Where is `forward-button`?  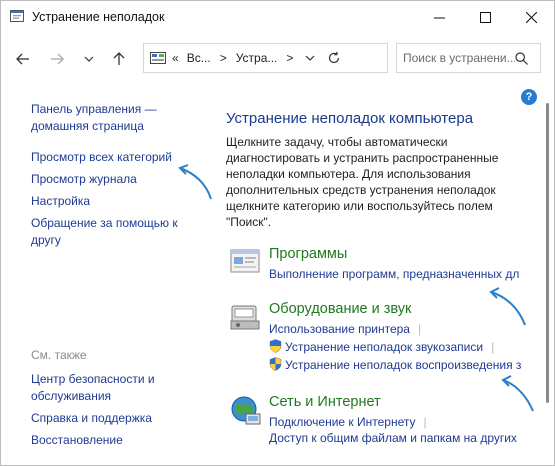
forward-button is located at coordinates (57, 59).